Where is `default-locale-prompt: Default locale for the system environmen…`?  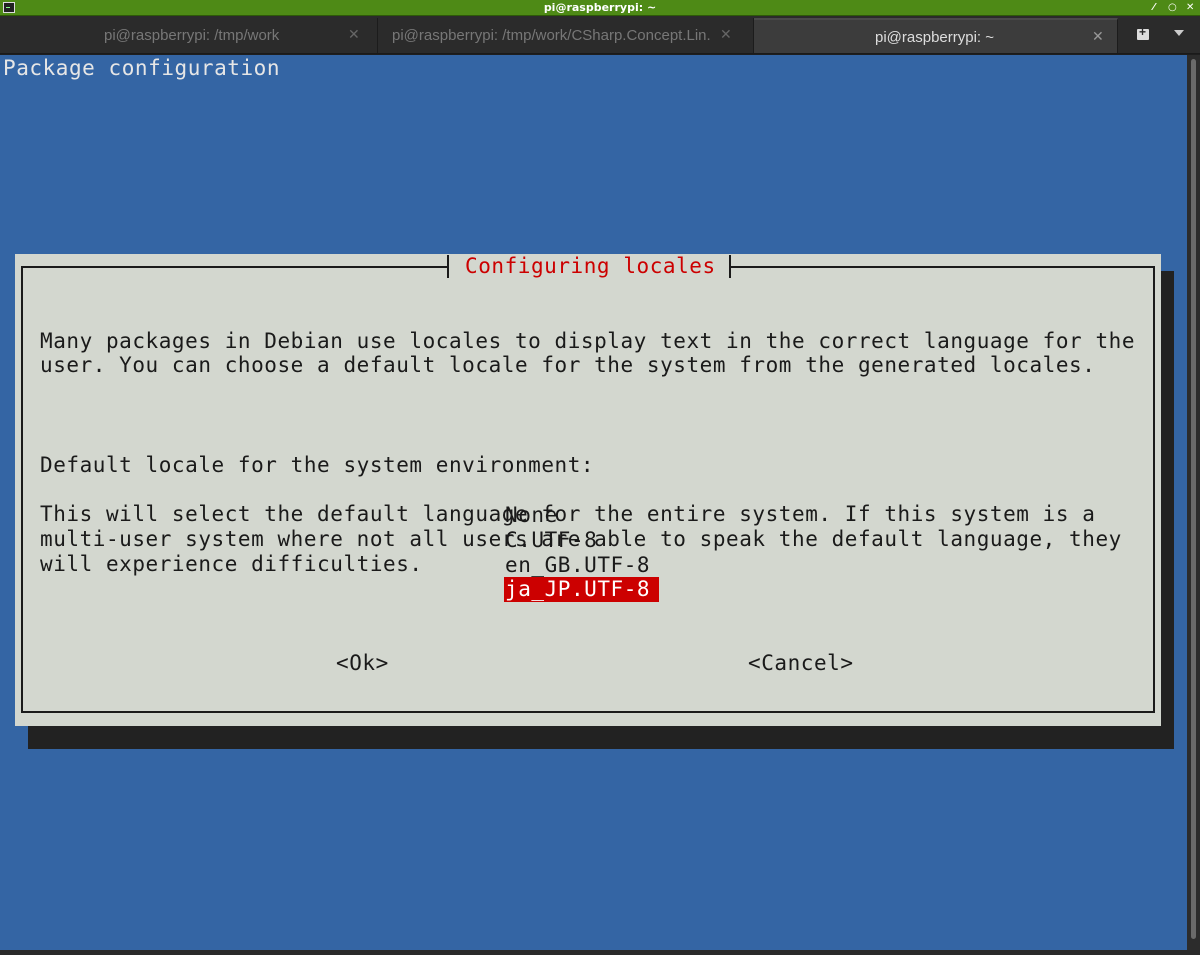 default-locale-prompt: Default locale for the system environmen… is located at coordinates (317, 465).